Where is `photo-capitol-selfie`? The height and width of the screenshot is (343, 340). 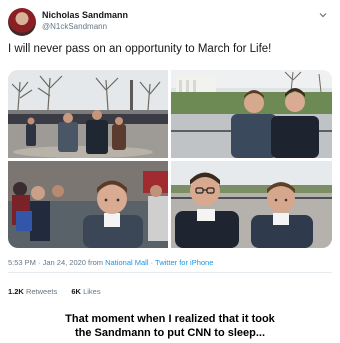 photo-capitol-selfie is located at coordinates (251, 114).